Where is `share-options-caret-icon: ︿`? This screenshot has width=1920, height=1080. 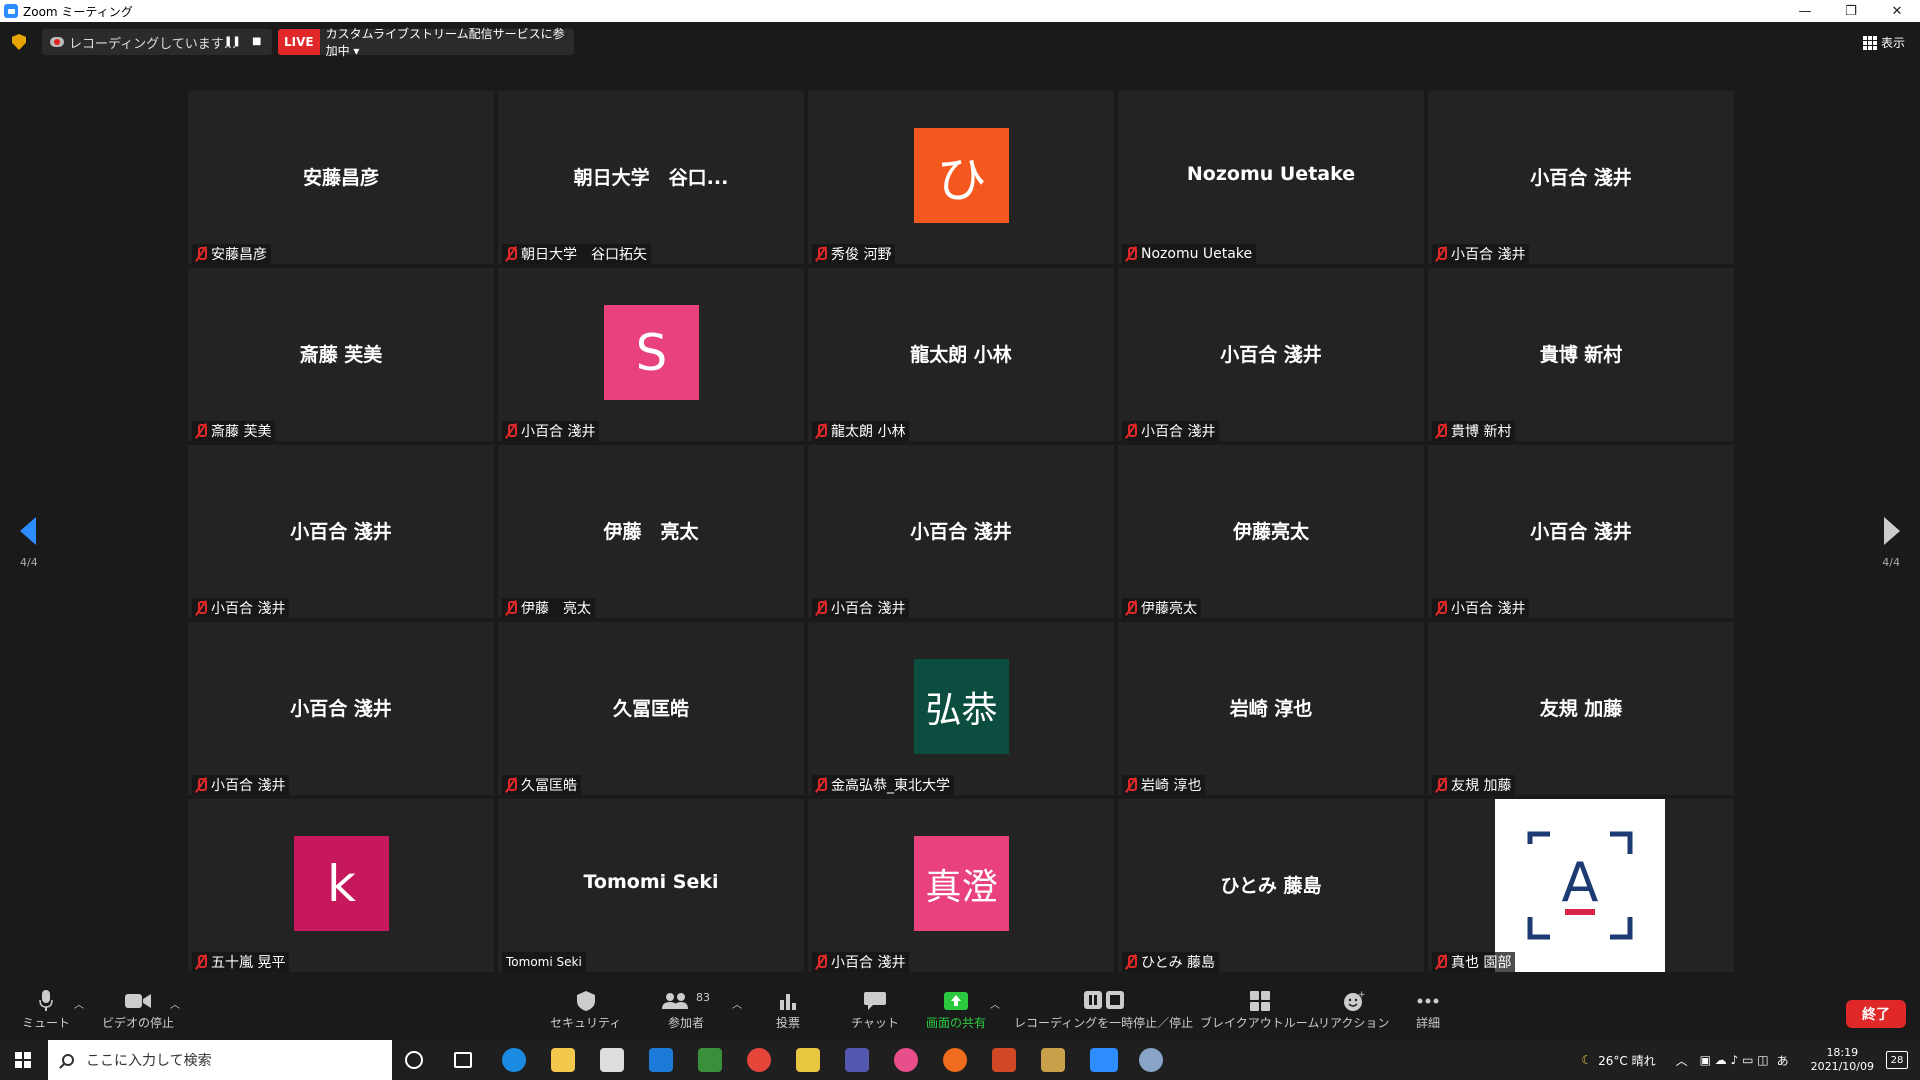
share-options-caret-icon: ︿ is located at coordinates (995, 1003).